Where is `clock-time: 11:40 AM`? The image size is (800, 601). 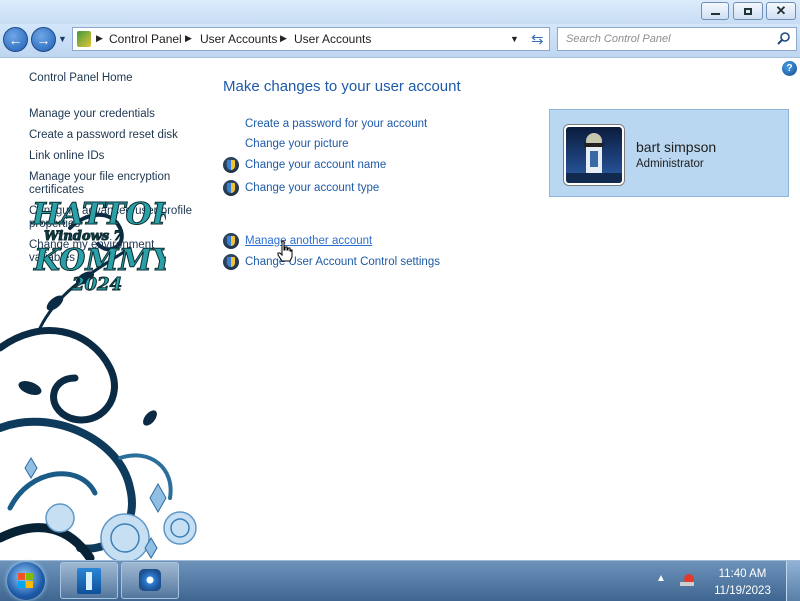 clock-time: 11:40 AM is located at coordinates (742, 574).